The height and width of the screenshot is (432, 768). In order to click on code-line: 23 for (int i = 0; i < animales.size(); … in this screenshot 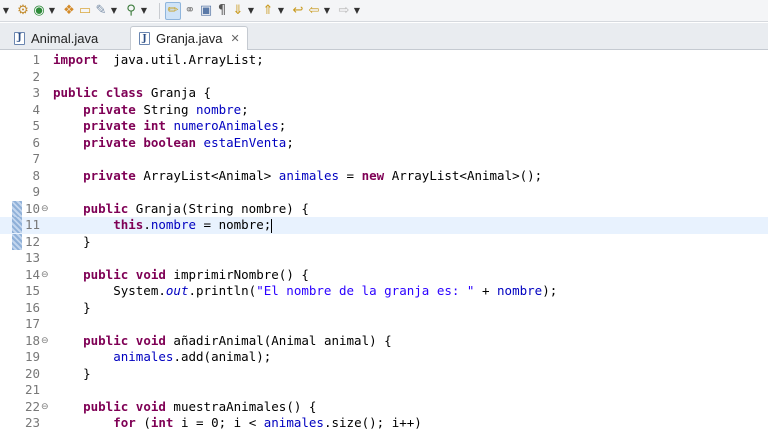, I will do `click(384, 423)`.